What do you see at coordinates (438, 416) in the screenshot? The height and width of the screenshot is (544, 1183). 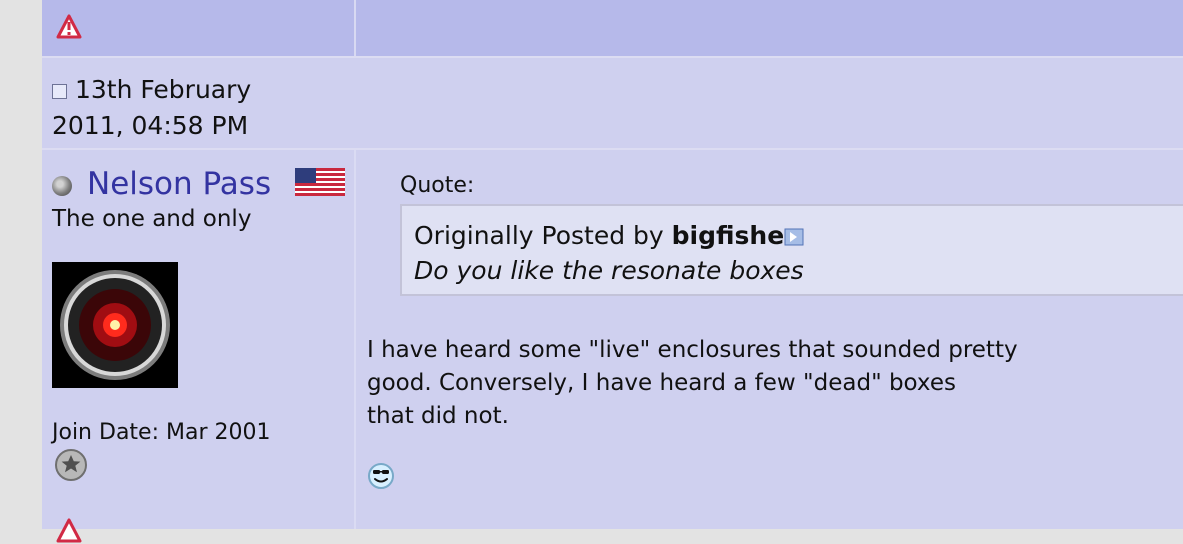 I see `message-line: that did not.` at bounding box center [438, 416].